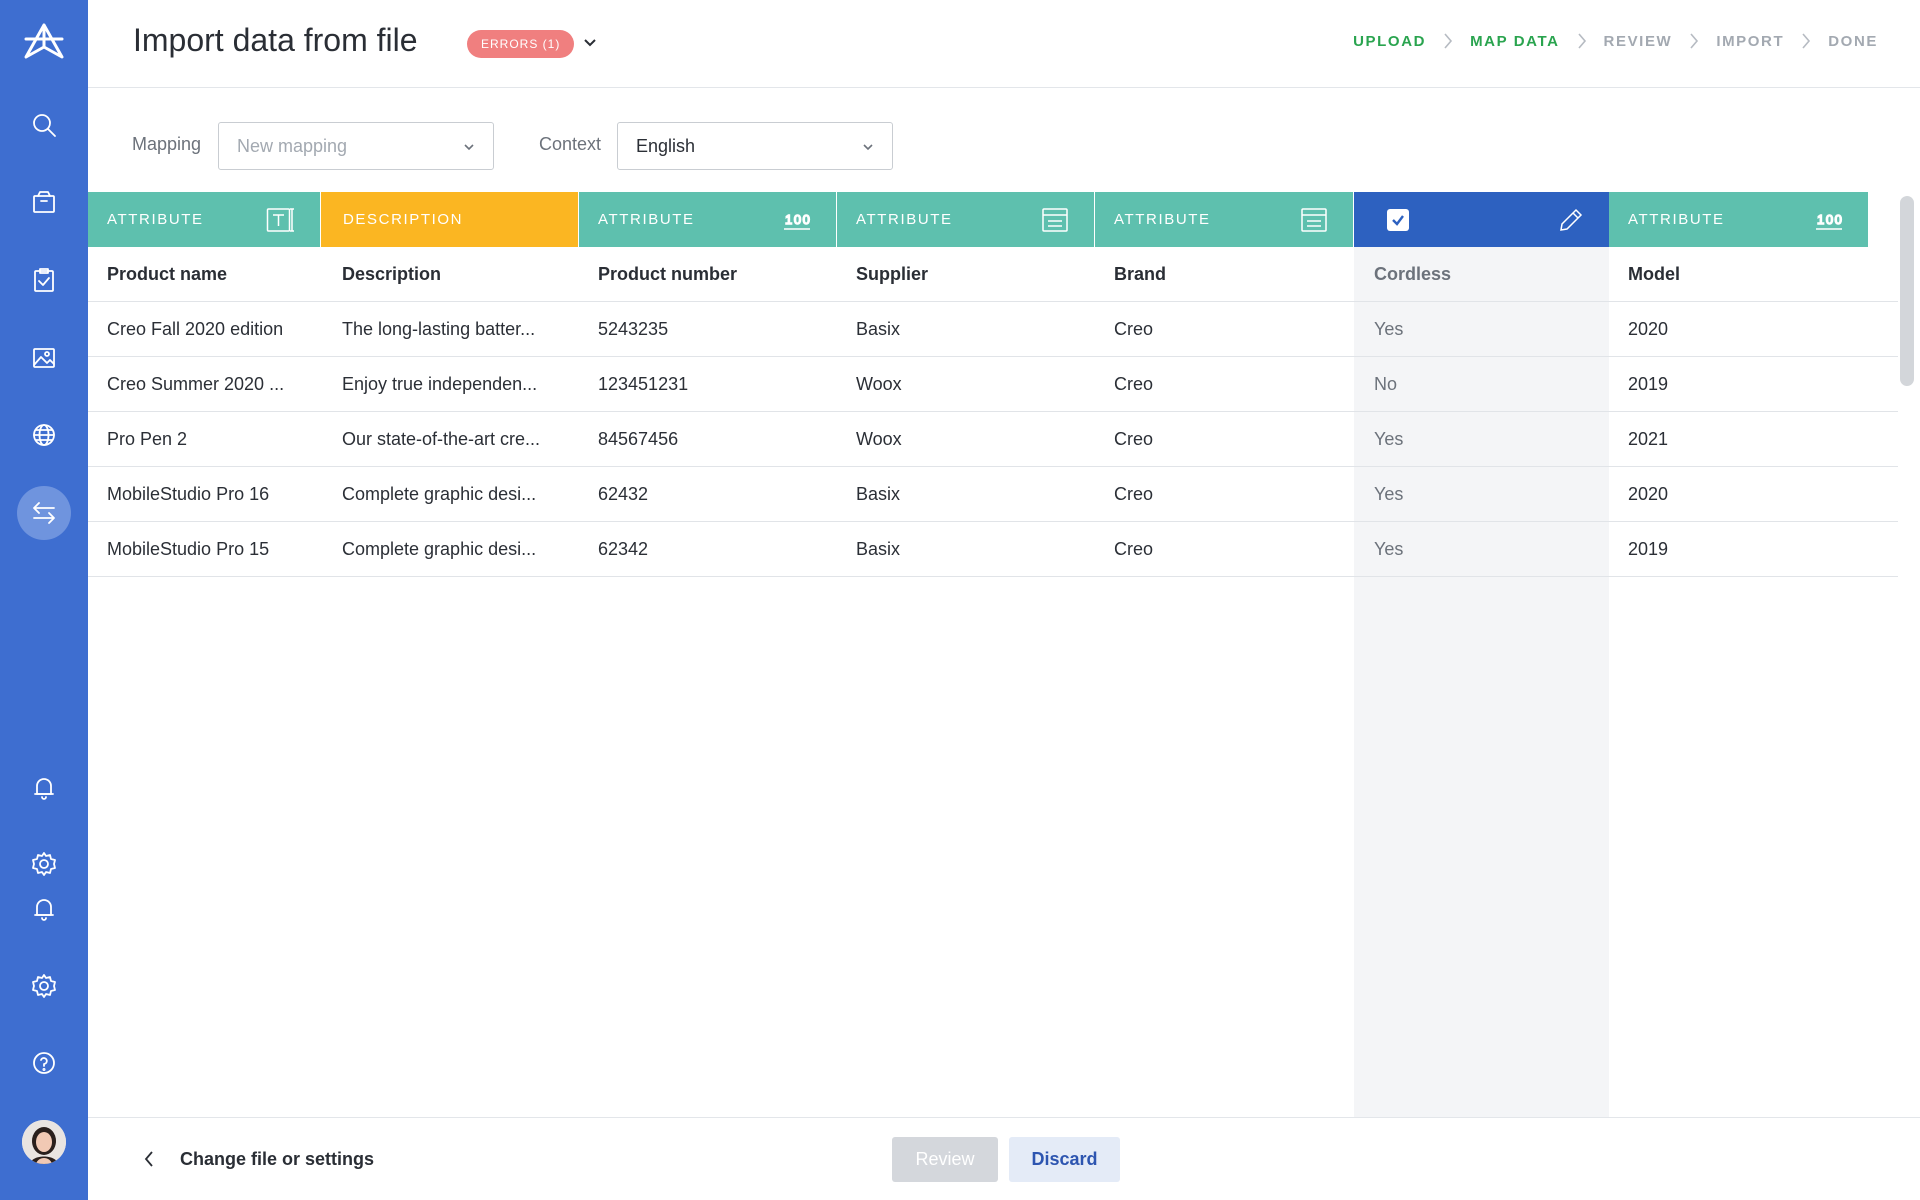 The image size is (1920, 1200). Describe the element at coordinates (1648, 329) in the screenshot. I see `table-cell: 2020` at that location.